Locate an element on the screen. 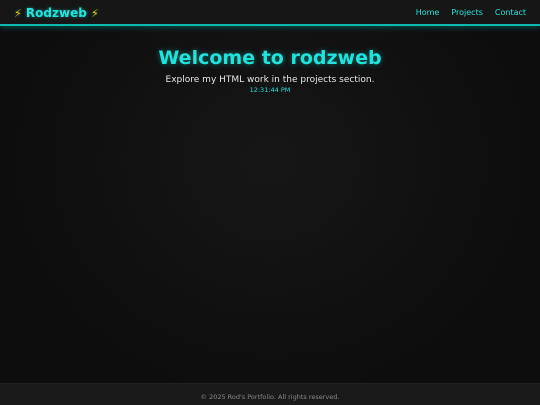  navbar: ⚡ Rodzweb ⚡ Home Projects Contact is located at coordinates (270, 13).